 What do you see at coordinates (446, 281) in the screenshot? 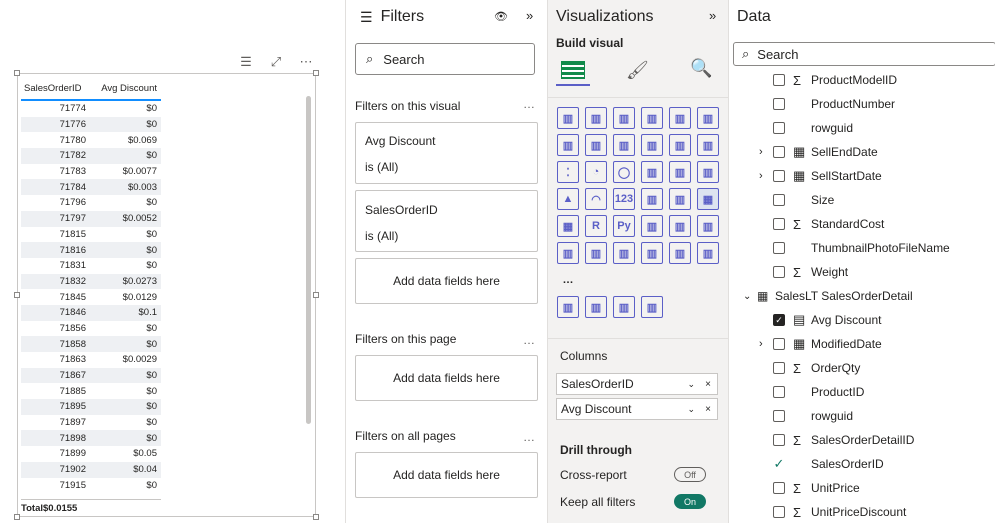
I see `add-data-fields-dropzone: Add data fields here` at bounding box center [446, 281].